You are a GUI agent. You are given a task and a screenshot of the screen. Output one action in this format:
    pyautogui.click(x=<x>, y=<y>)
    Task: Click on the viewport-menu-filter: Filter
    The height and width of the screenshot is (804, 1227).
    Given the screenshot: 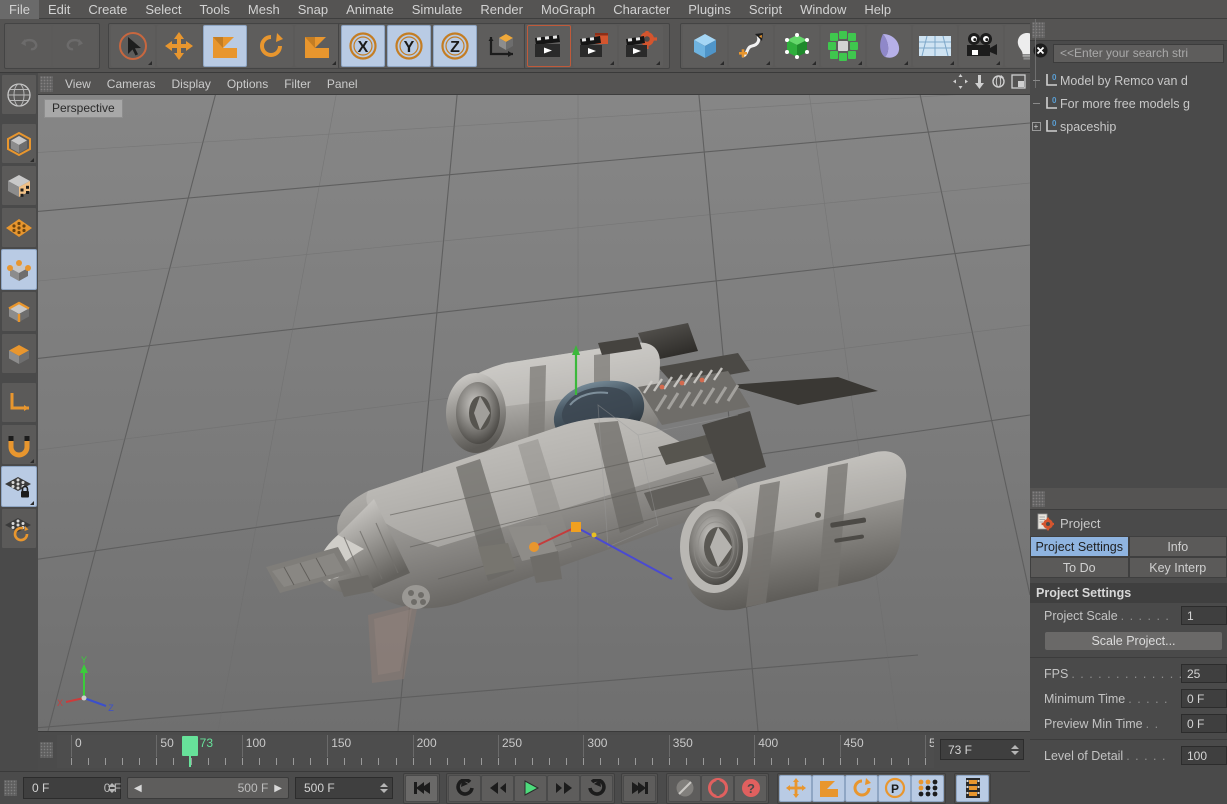 What is the action you would take?
    pyautogui.click(x=297, y=84)
    